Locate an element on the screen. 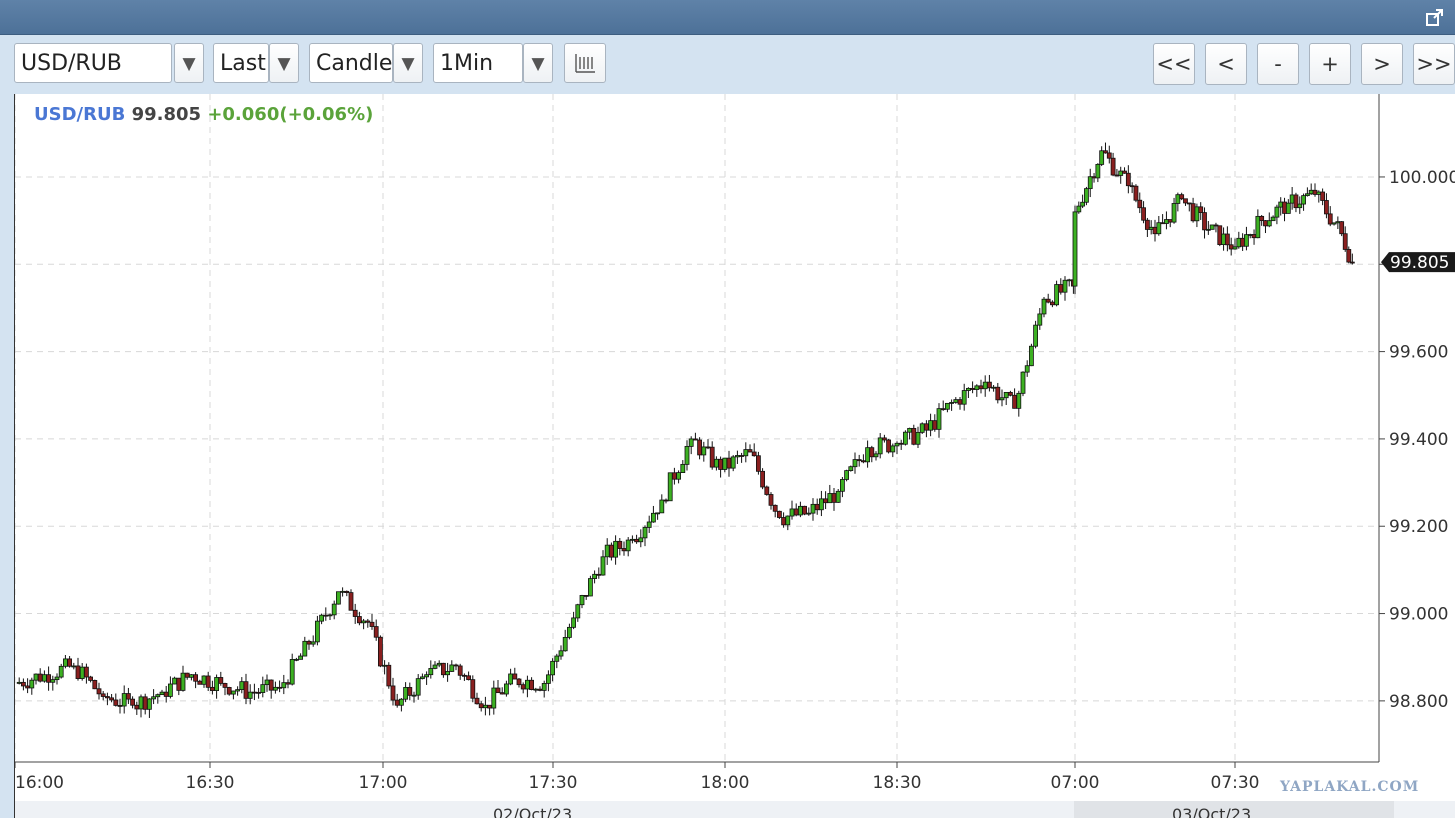 This screenshot has width=1455, height=818. x-tick-label: 07:00 is located at coordinates (1075, 783).